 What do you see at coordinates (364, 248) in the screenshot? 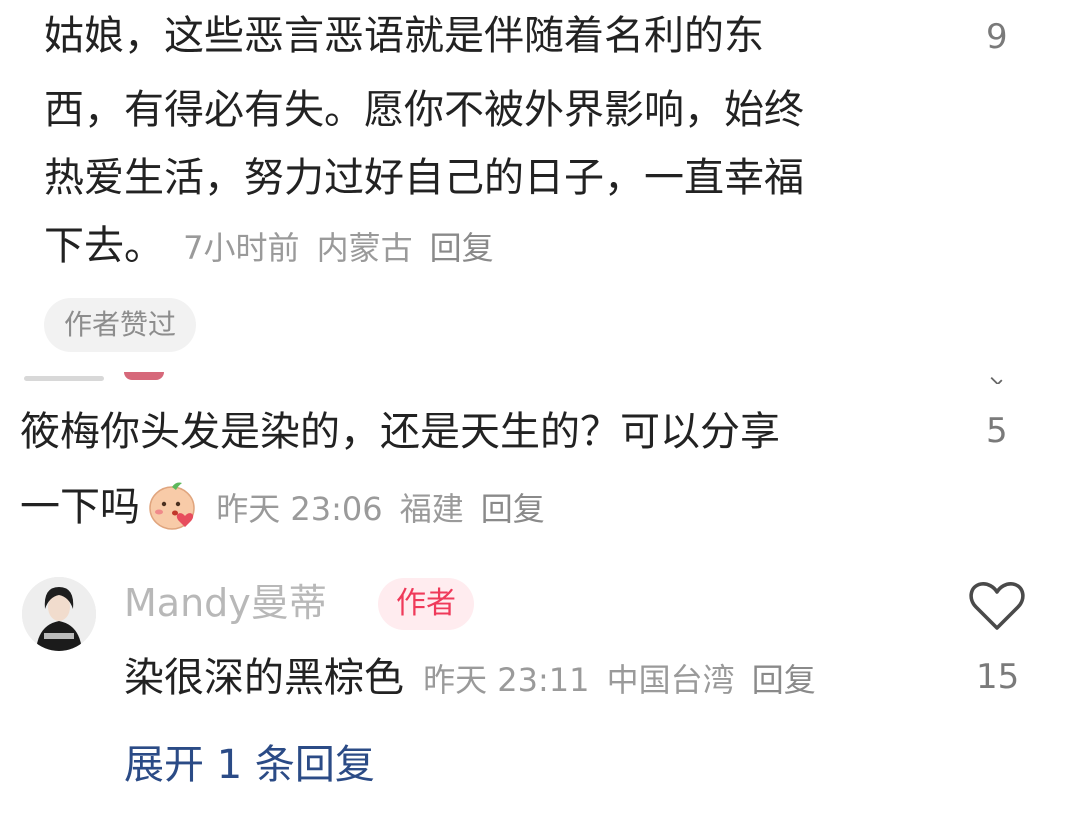
I see `comment-location: 内蒙古` at bounding box center [364, 248].